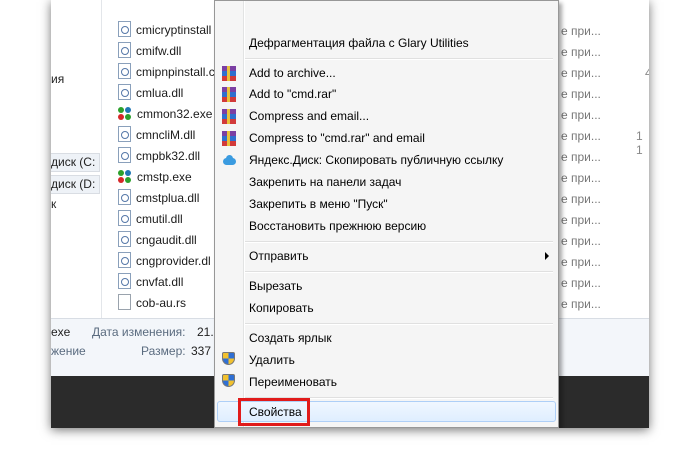 The height and width of the screenshot is (452, 700). What do you see at coordinates (57, 79) in the screenshot?
I see `nav-libraries: ия` at bounding box center [57, 79].